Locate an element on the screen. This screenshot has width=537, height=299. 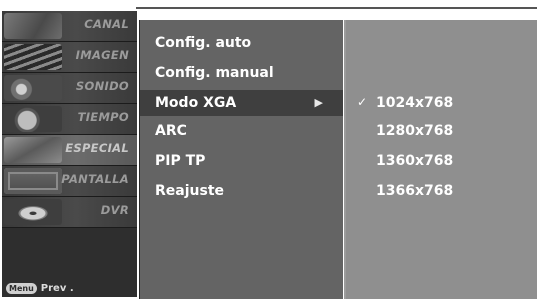
option-label: 1024x768 is located at coordinates (415, 103).